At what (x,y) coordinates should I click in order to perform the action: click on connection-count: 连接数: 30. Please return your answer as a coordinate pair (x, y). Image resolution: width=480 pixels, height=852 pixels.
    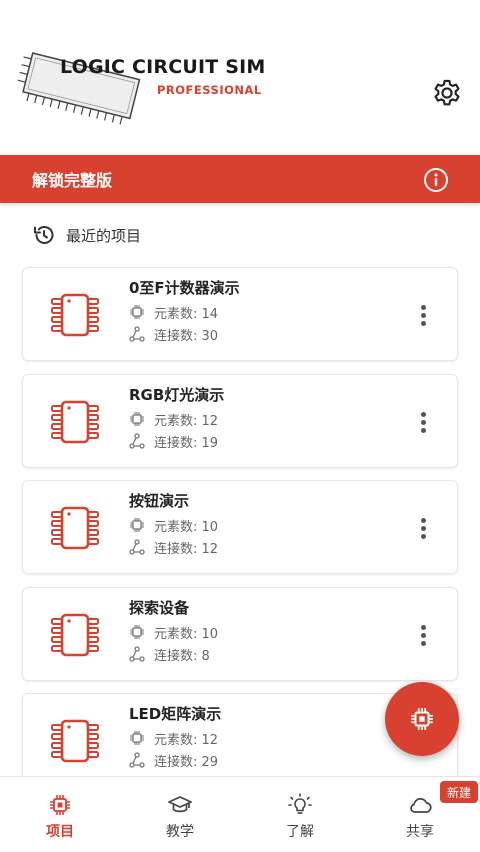
    Looking at the image, I should click on (174, 334).